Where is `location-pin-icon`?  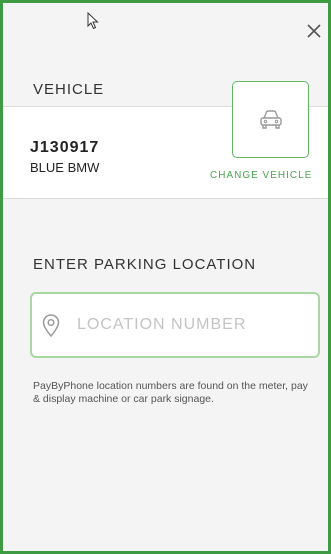
location-pin-icon is located at coordinates (51, 326).